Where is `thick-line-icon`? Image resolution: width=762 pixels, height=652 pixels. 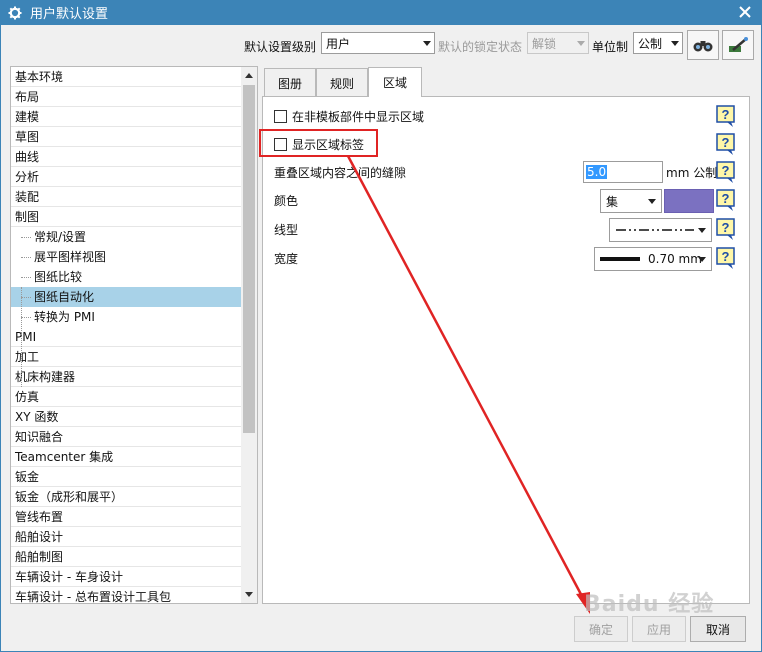
thick-line-icon is located at coordinates (620, 259).